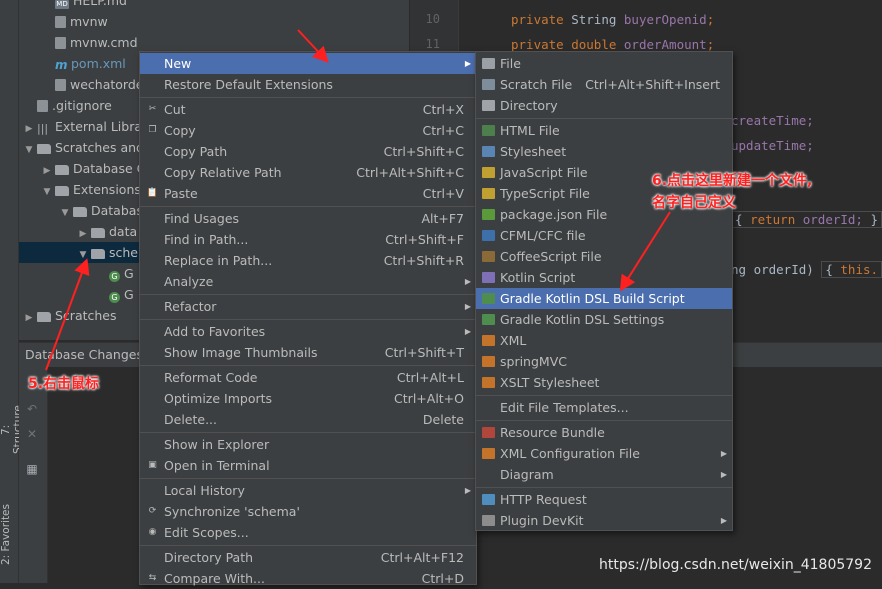  I want to click on menu-item-label: Paste, so click(181, 193).